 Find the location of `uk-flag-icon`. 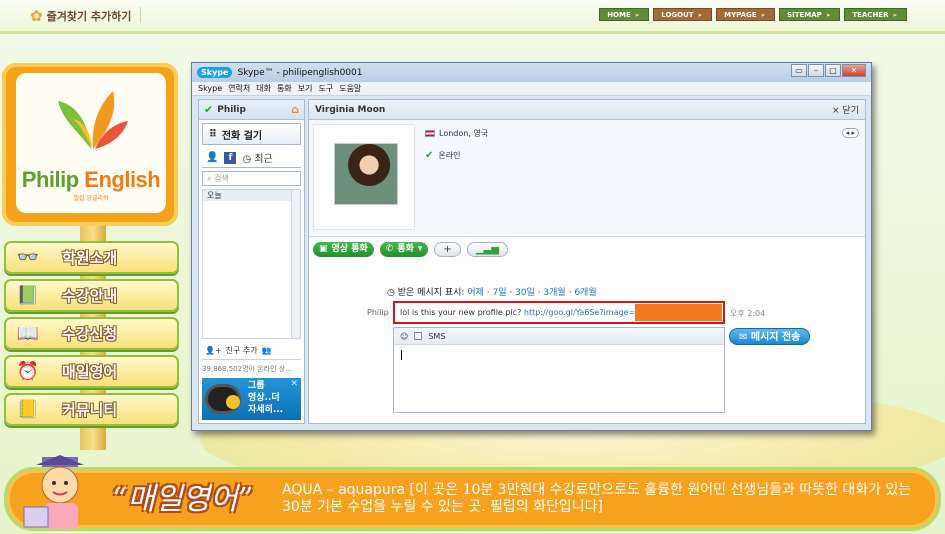

uk-flag-icon is located at coordinates (430, 133).